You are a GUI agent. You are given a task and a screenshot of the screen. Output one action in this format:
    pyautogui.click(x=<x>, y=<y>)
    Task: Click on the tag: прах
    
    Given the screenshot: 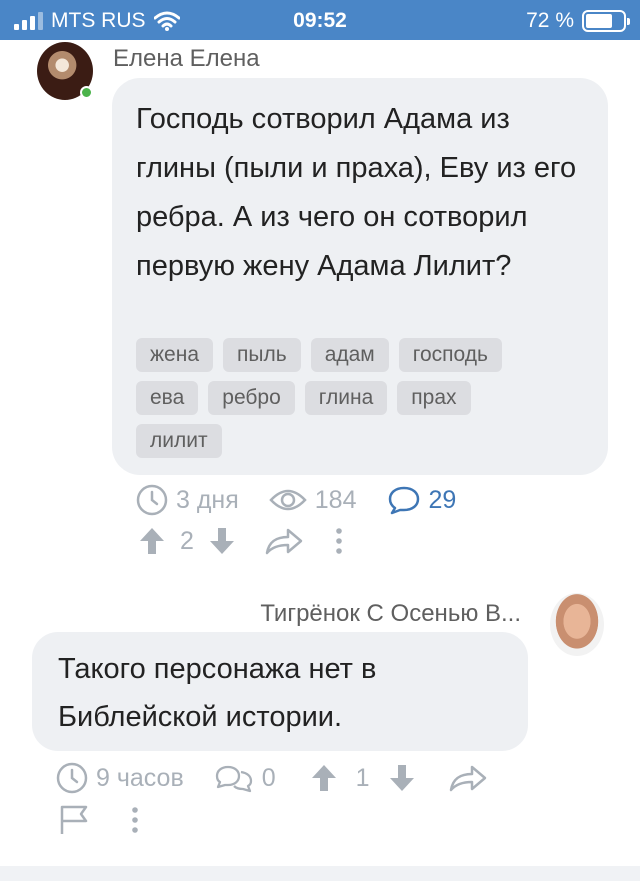 What is the action you would take?
    pyautogui.click(x=434, y=398)
    